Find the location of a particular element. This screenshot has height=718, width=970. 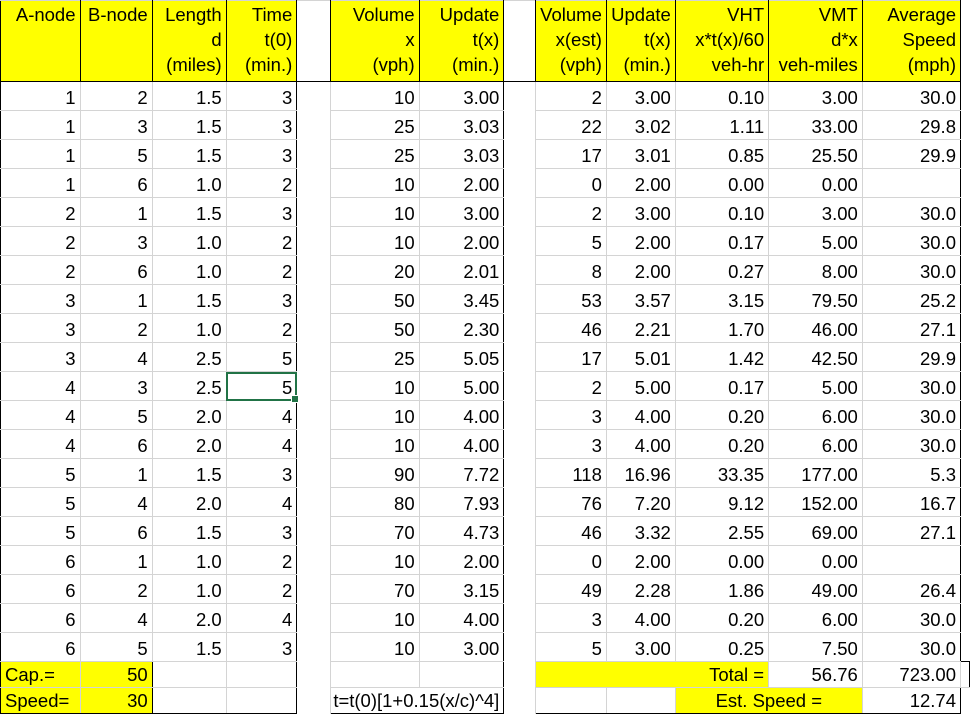

cell-a-node: 6 is located at coordinates (40, 589).